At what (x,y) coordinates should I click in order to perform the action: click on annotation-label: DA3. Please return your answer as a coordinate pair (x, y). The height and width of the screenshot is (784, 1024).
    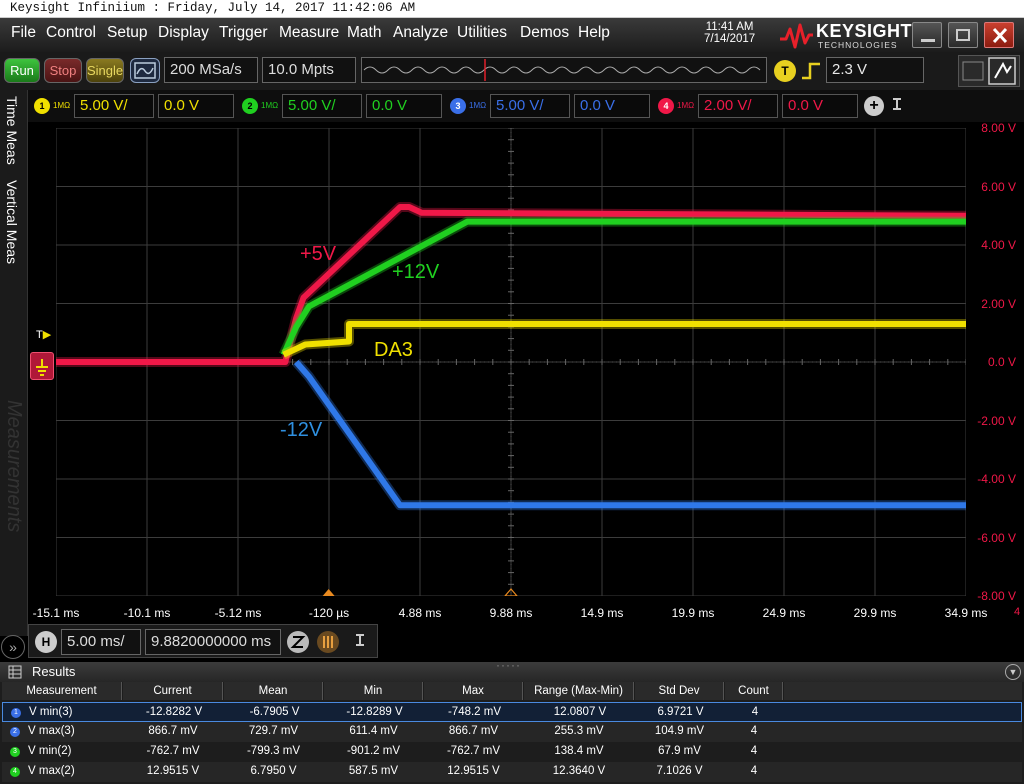
    Looking at the image, I should click on (393, 350).